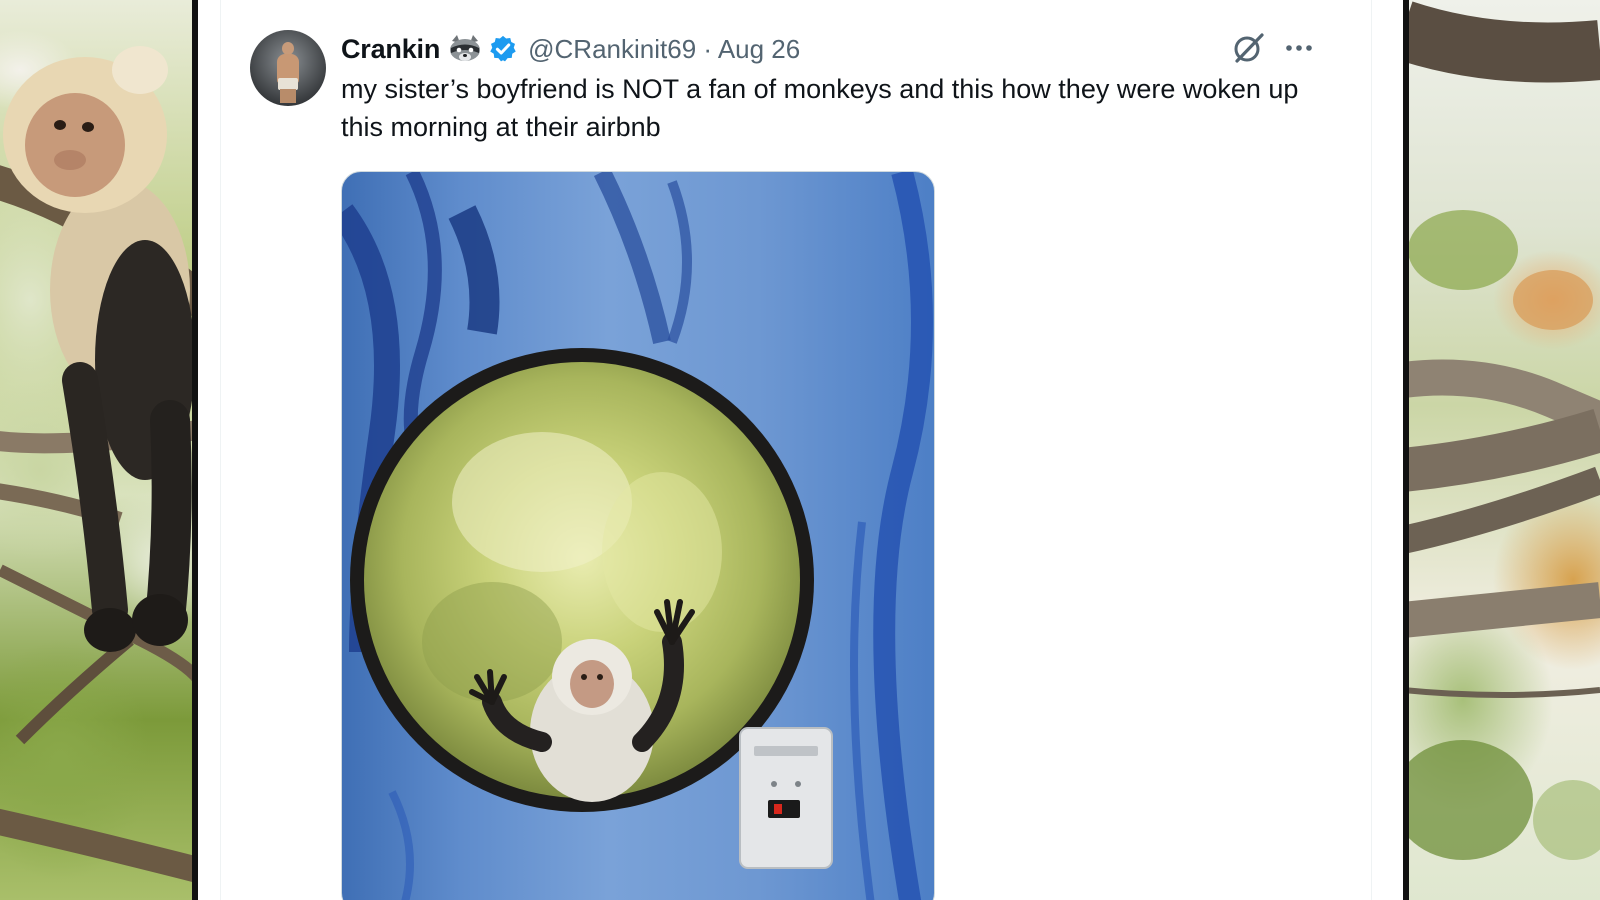  I want to click on monkey-on-branch-illustration, so click(99, 464).